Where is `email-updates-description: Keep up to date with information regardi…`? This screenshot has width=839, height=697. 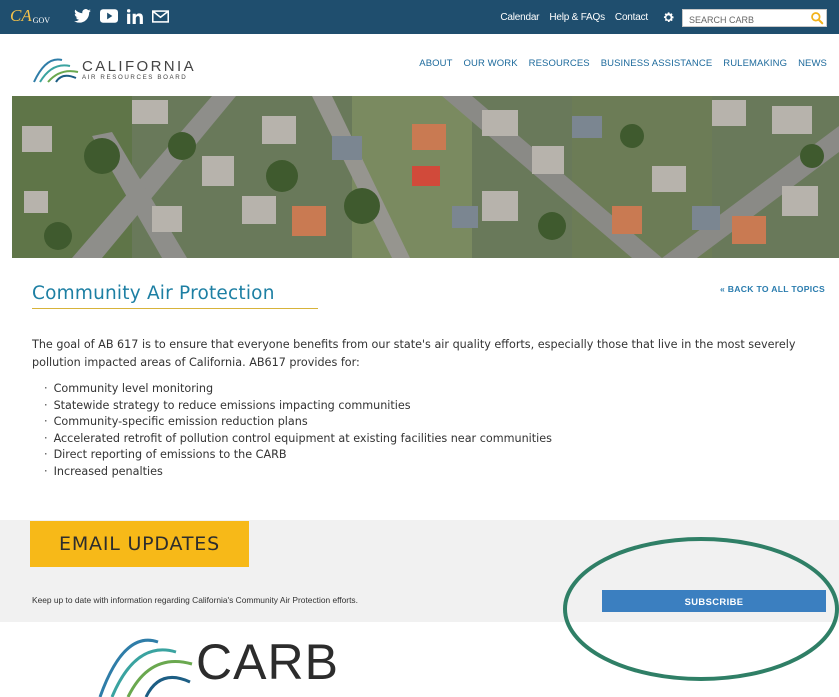 email-updates-description: Keep up to date with information regardi… is located at coordinates (195, 600).